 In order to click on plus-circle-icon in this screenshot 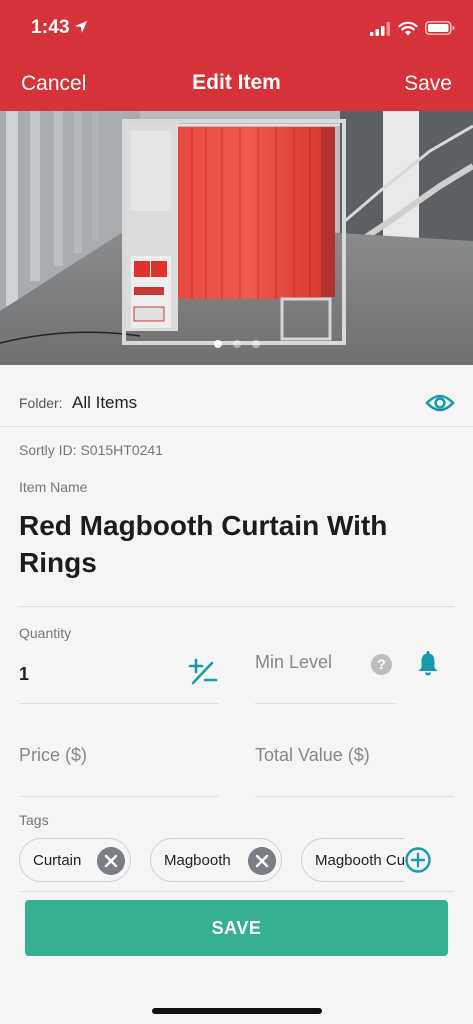, I will do `click(418, 860)`.